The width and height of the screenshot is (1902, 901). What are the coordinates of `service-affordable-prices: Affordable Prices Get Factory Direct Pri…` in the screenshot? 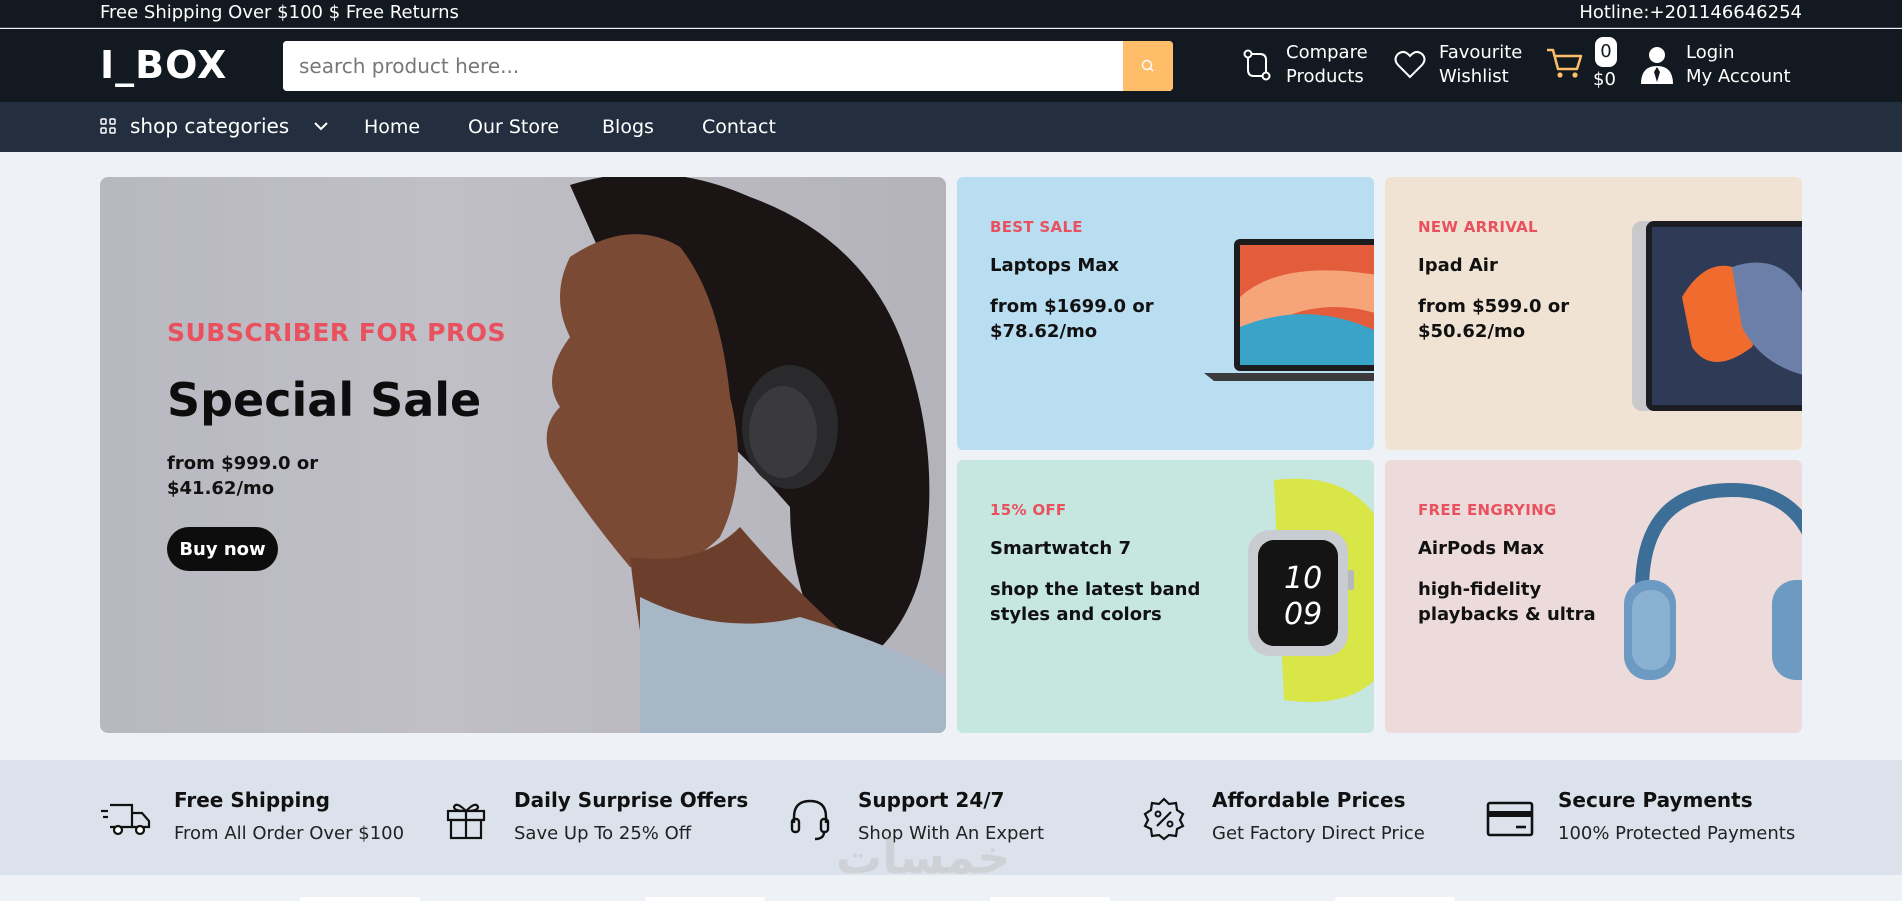 It's located at (1281, 816).